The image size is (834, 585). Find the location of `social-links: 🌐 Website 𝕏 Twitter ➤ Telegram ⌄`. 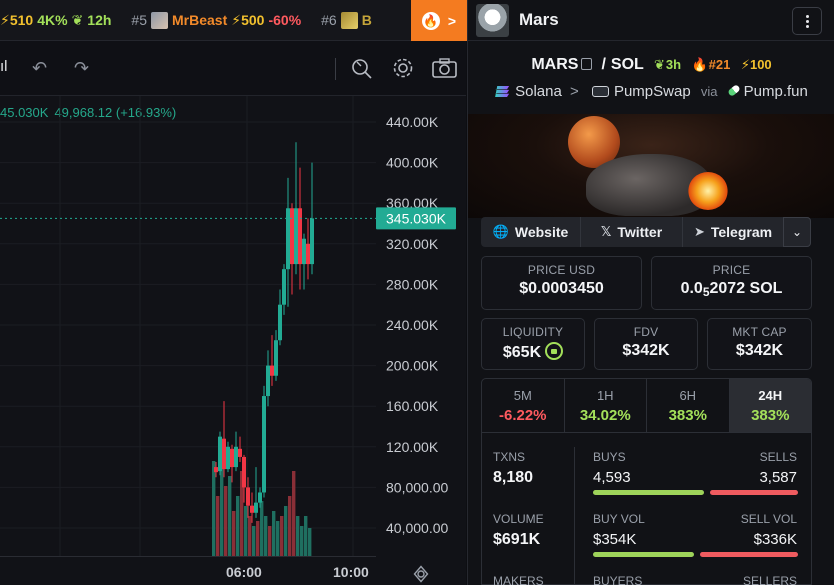

social-links: 🌐 Website 𝕏 Twitter ➤ Telegram ⌄ is located at coordinates (646, 232).